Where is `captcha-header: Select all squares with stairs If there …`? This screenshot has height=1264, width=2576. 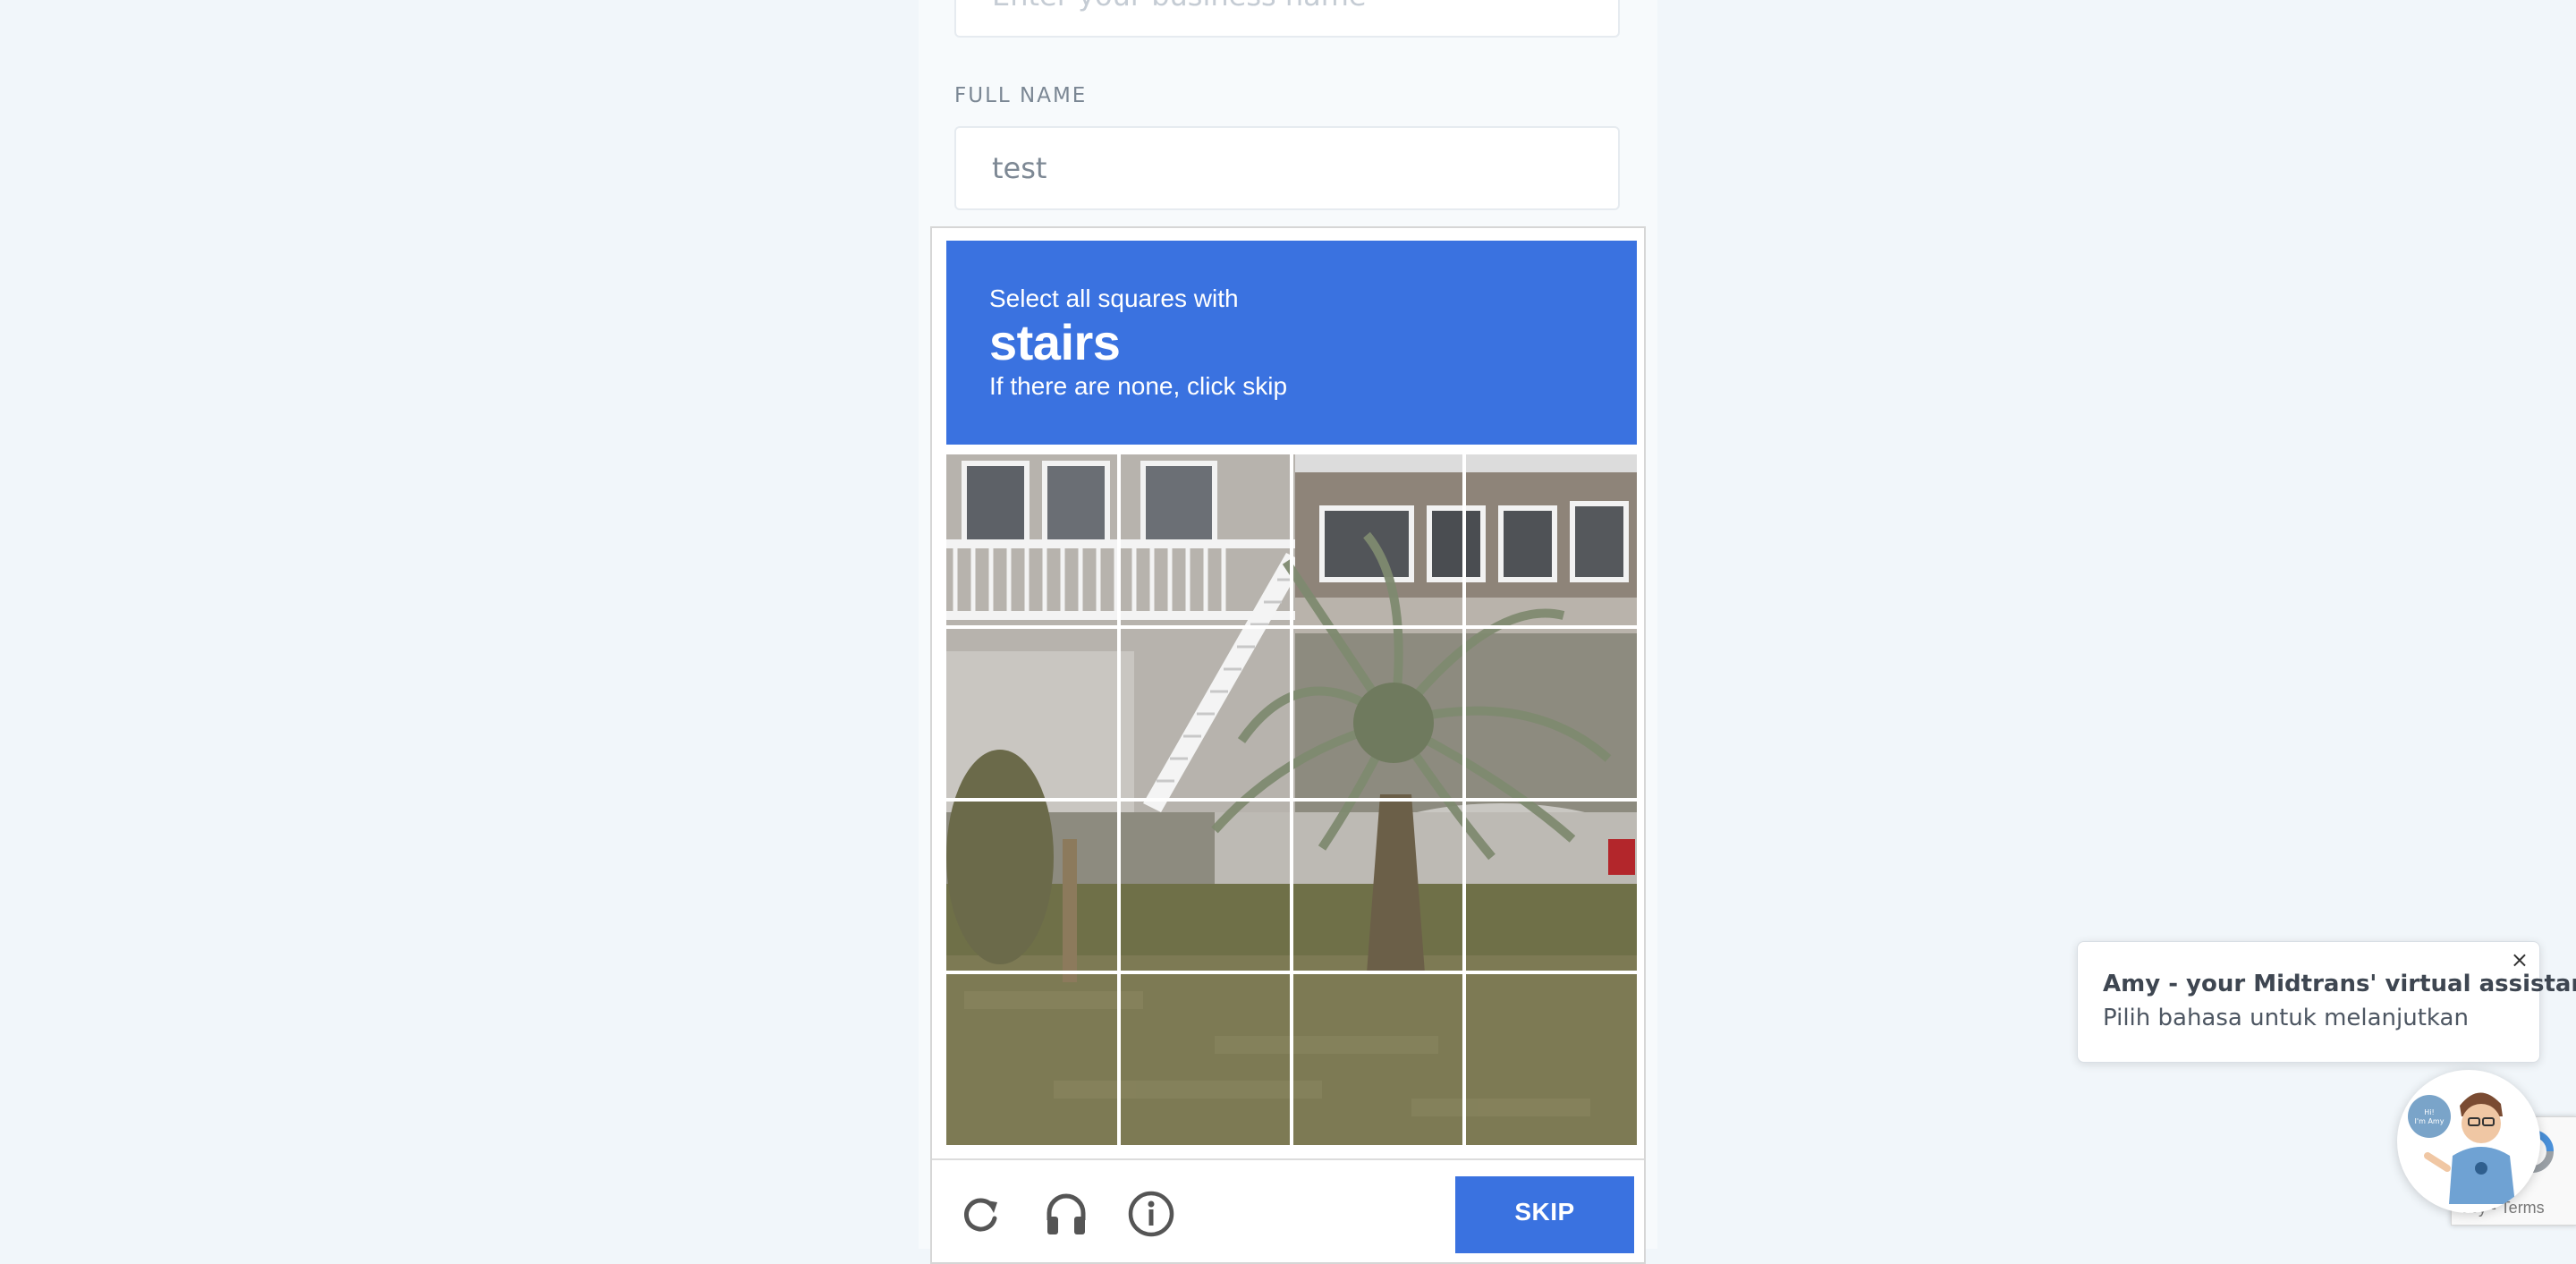
captcha-header: Select all squares with stairs If there … is located at coordinates (1291, 343).